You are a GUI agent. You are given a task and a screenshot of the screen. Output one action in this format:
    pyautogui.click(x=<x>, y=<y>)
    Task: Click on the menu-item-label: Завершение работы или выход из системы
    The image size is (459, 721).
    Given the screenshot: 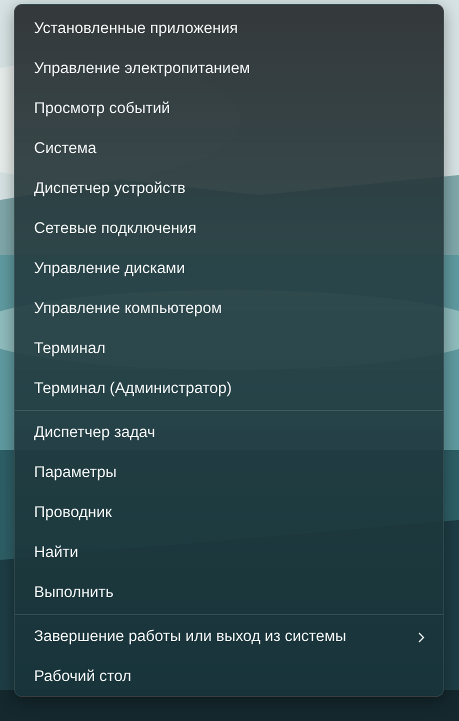 What is the action you would take?
    pyautogui.click(x=191, y=637)
    